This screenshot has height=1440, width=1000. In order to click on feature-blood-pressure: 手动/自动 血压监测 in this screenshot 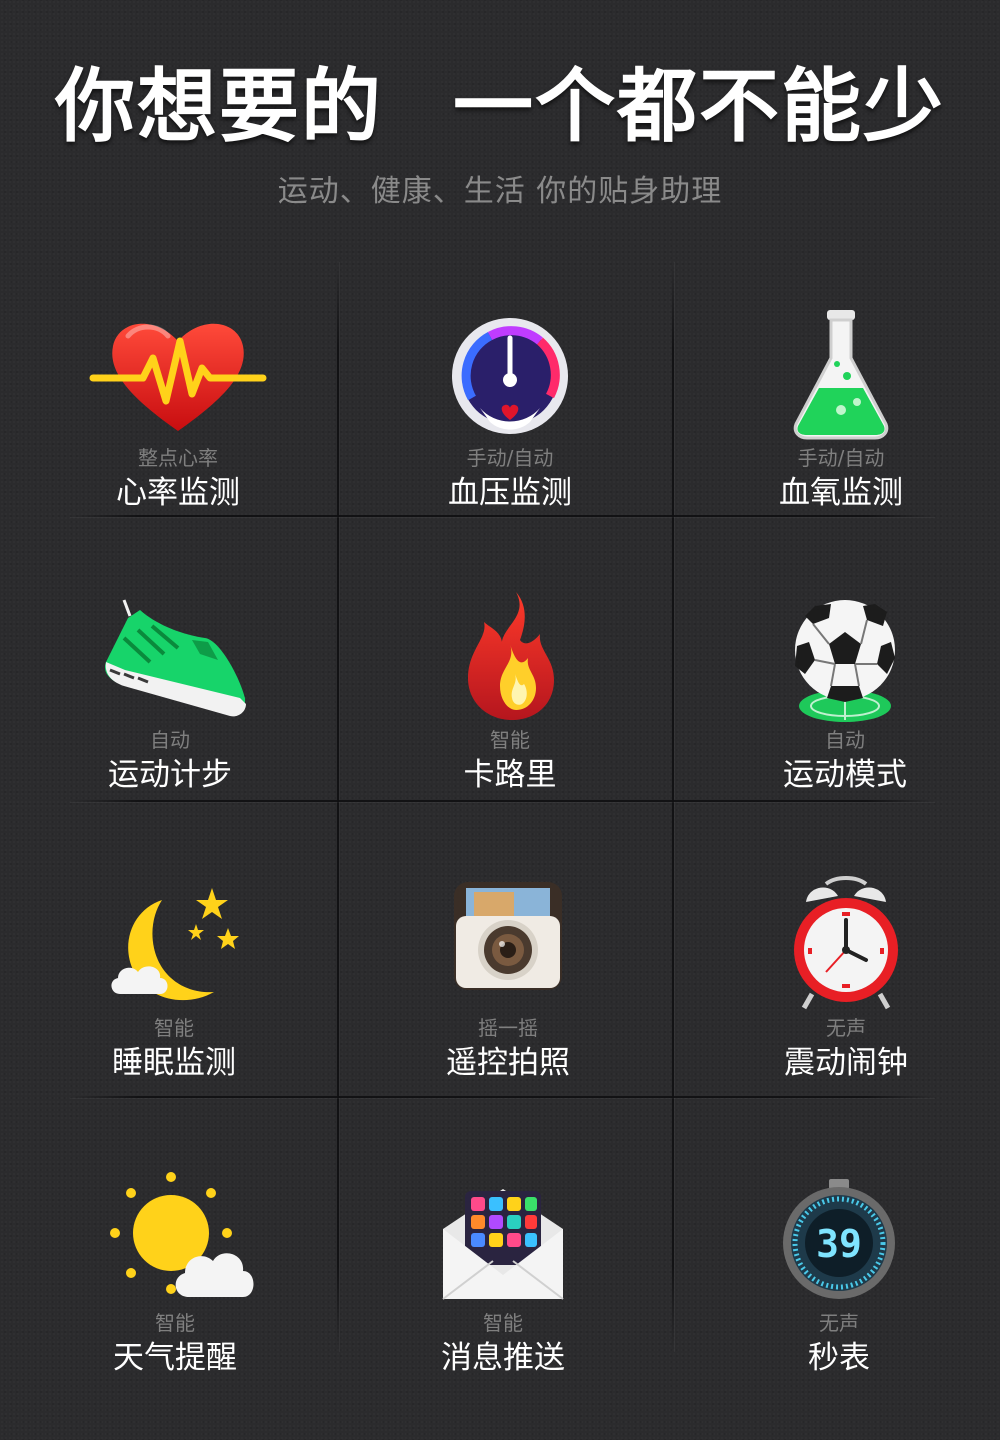, I will do `click(510, 413)`.